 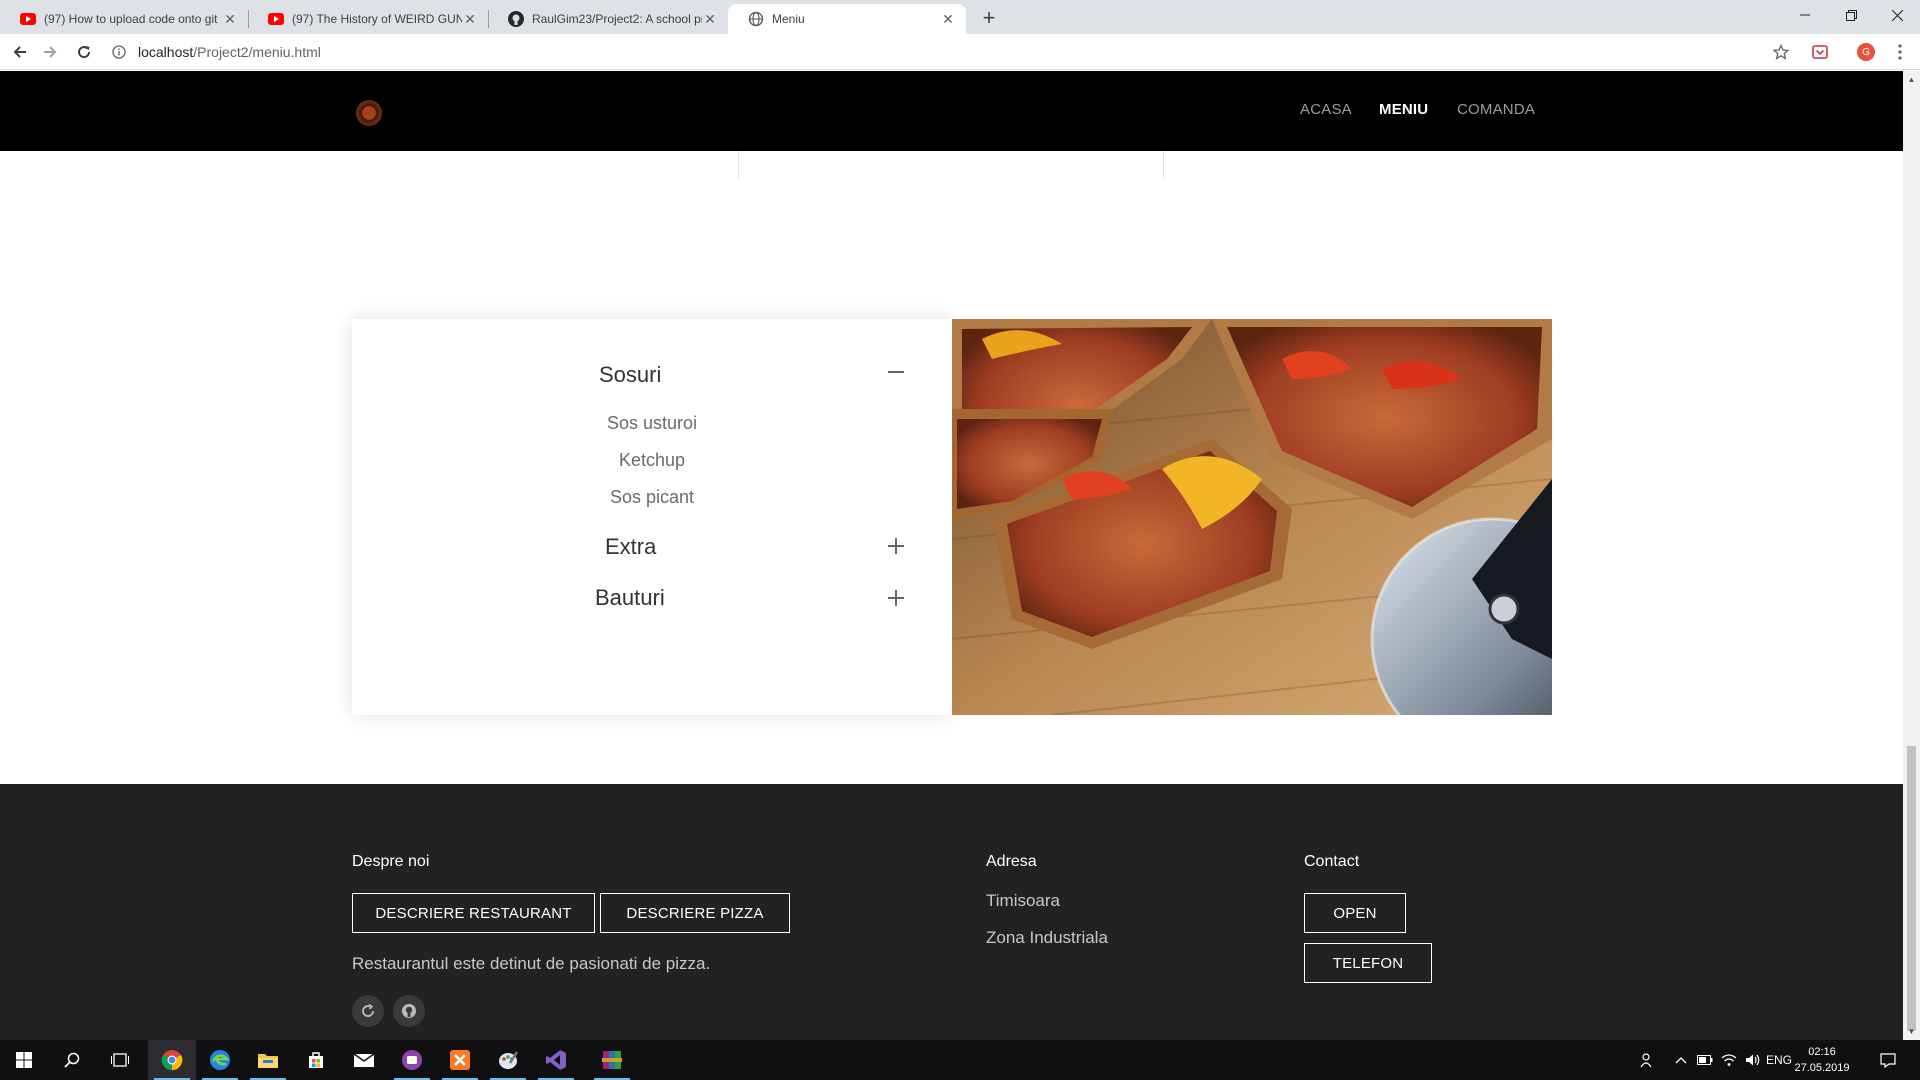 I want to click on page-scrollbar: ▲ ▼, so click(x=1911, y=555).